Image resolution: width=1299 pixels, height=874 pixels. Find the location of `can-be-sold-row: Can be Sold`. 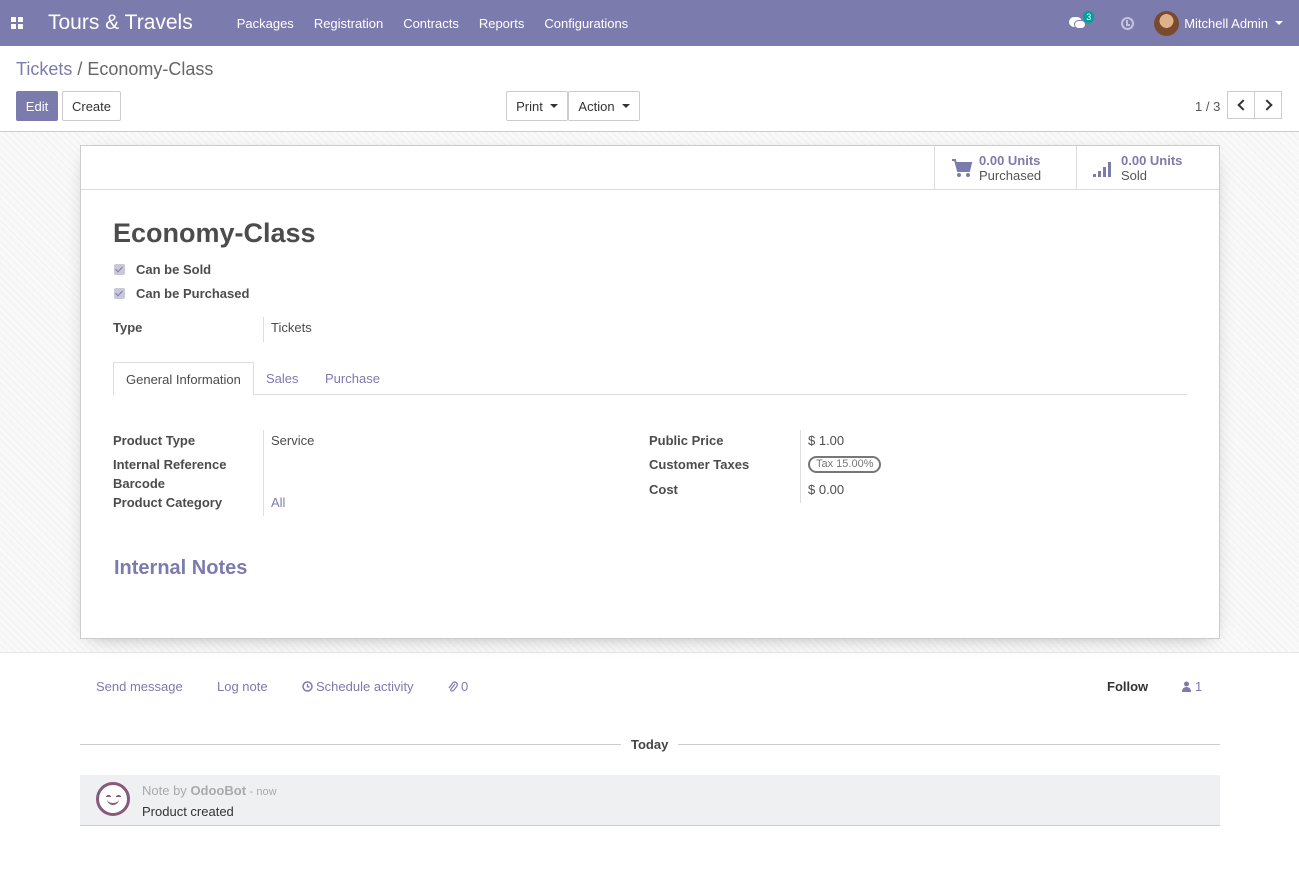

can-be-sold-row: Can be Sold is located at coordinates (162, 269).